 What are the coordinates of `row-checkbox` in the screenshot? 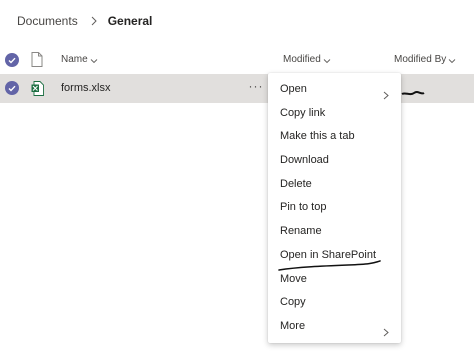 It's located at (12, 88).